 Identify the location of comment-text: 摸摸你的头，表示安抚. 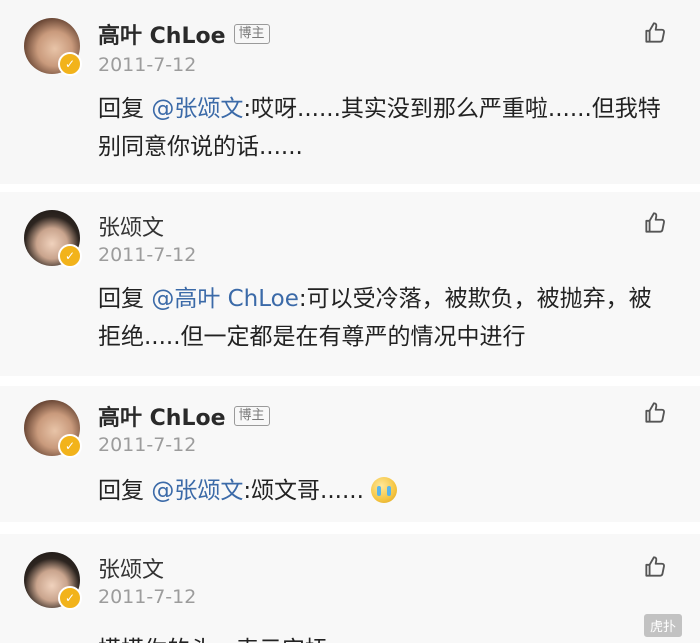
(213, 636).